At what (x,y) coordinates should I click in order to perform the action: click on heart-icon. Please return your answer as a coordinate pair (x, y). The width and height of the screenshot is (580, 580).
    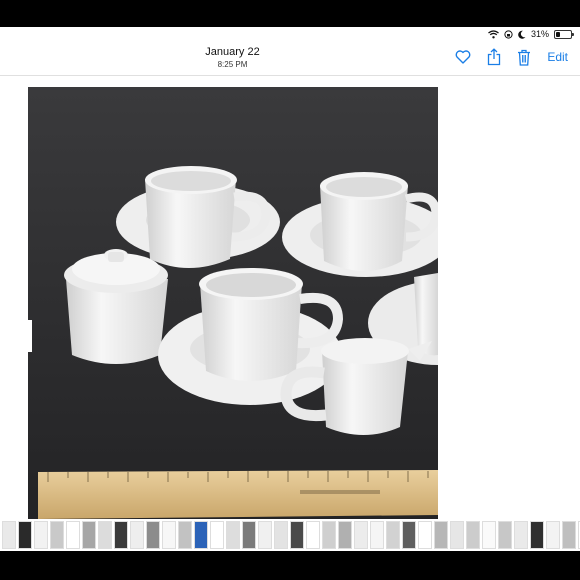
    Looking at the image, I should click on (463, 57).